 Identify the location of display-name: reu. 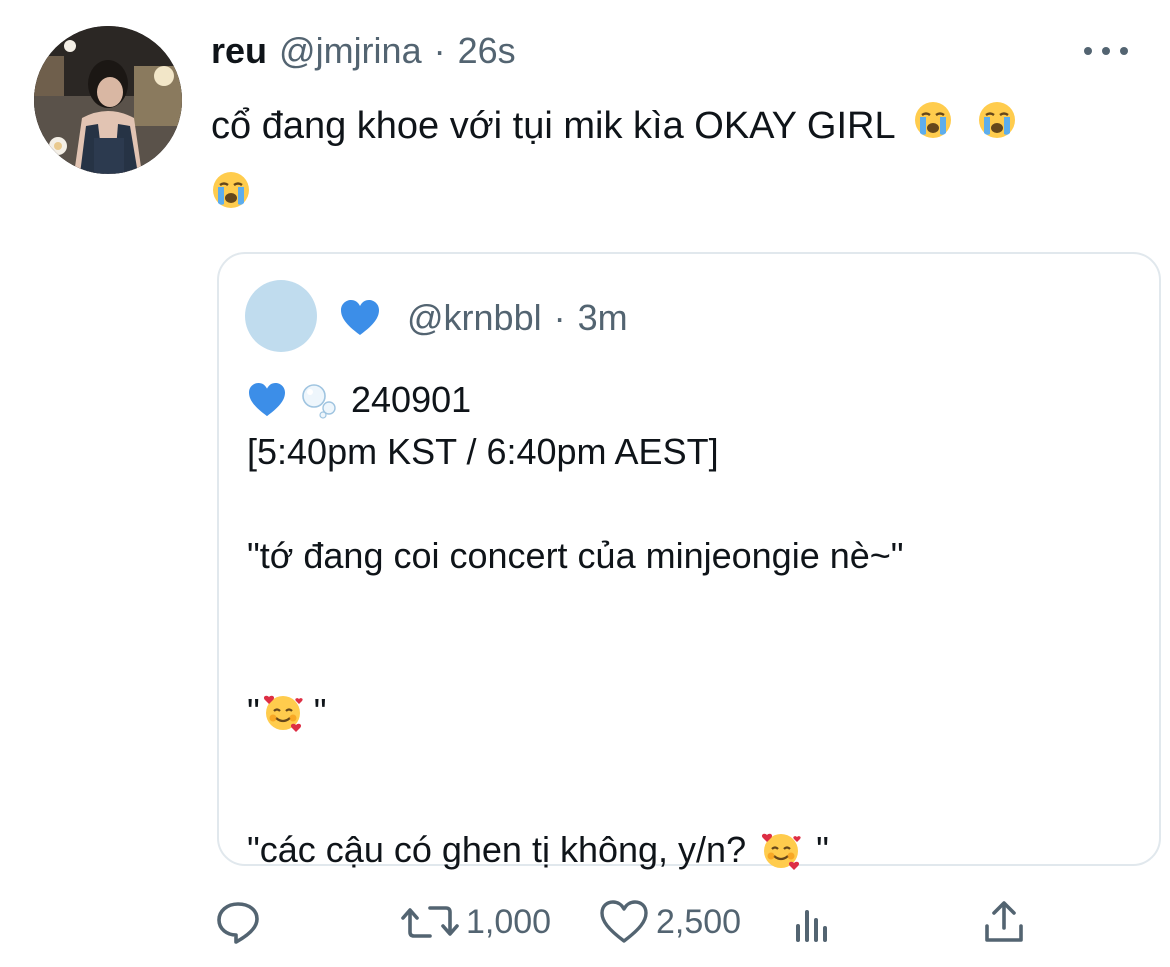
(239, 51).